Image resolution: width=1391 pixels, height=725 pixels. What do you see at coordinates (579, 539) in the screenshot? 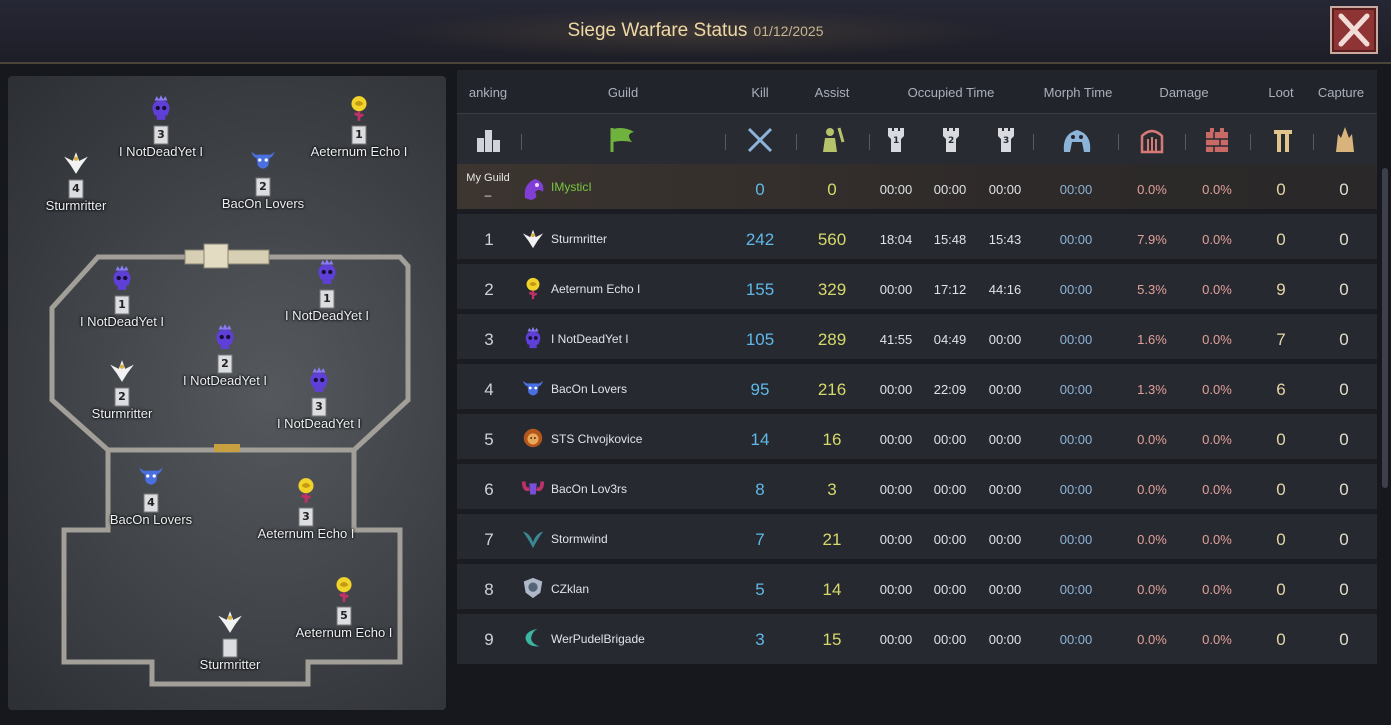
I see `guild-name: Stormwind` at bounding box center [579, 539].